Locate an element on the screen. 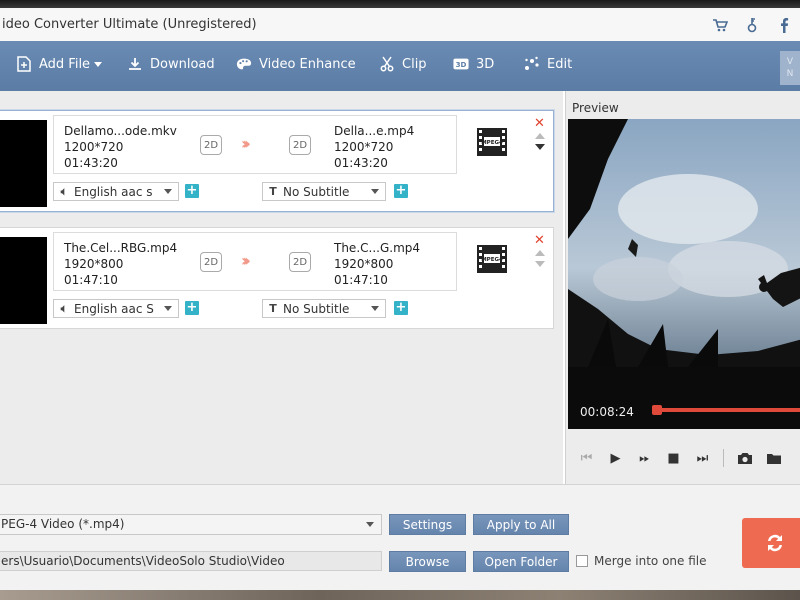 This screenshot has width=800, height=600. source-duration: 01:47:10 is located at coordinates (91, 280).